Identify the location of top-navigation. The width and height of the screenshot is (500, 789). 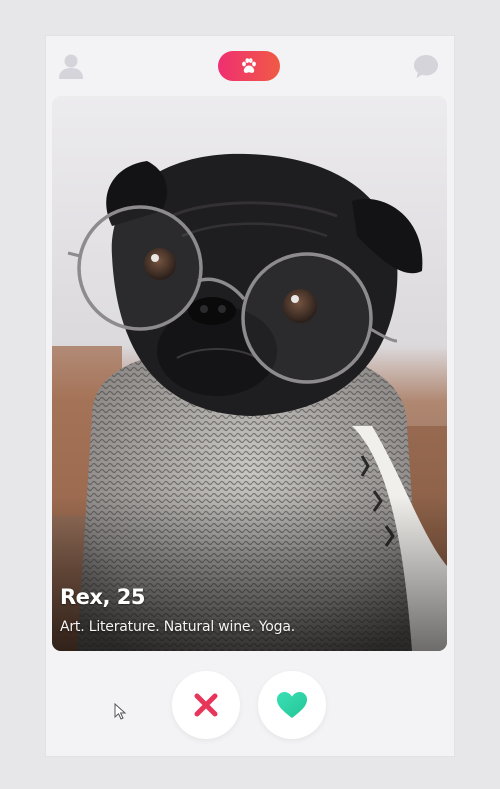
(250, 66).